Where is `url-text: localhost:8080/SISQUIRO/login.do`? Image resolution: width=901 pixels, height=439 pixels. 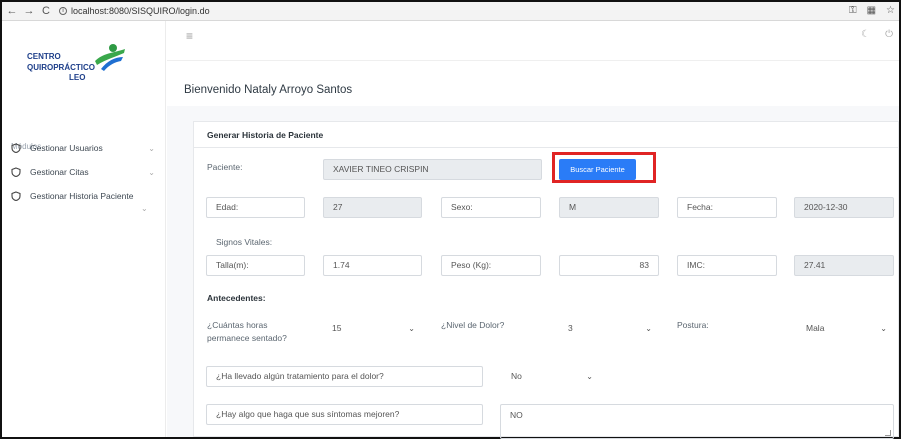 url-text: localhost:8080/SISQUIRO/login.do is located at coordinates (140, 11).